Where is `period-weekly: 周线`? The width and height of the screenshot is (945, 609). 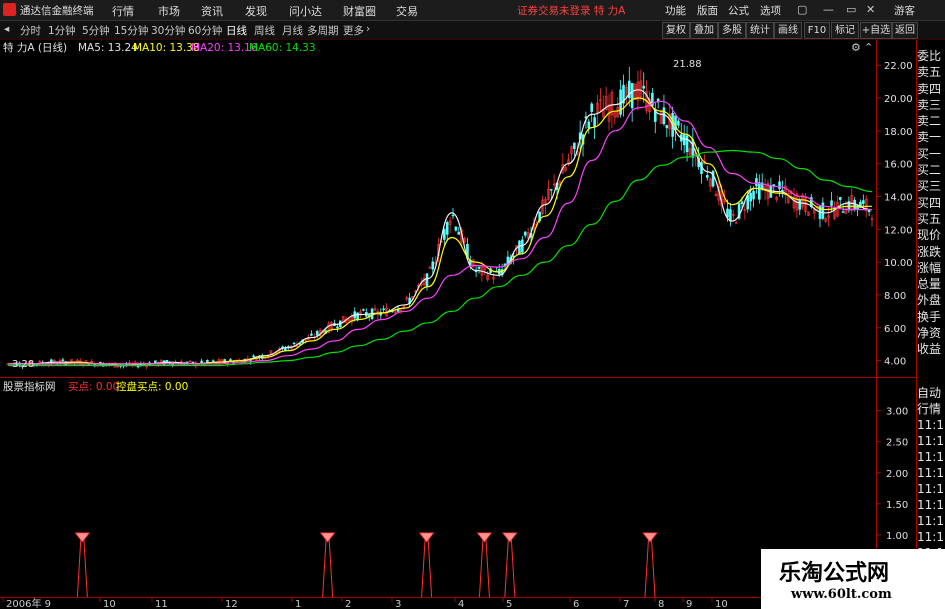 period-weekly: 周线 is located at coordinates (264, 30).